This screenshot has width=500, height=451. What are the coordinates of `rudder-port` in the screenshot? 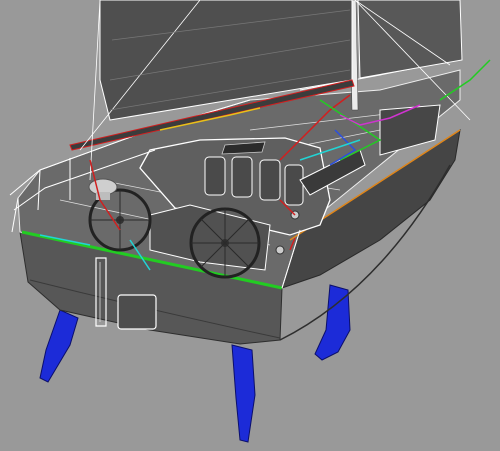 It's located at (59, 346).